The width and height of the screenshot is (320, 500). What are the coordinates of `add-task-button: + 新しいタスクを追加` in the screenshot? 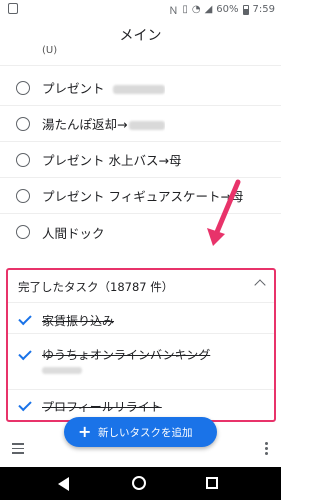 It's located at (140, 432).